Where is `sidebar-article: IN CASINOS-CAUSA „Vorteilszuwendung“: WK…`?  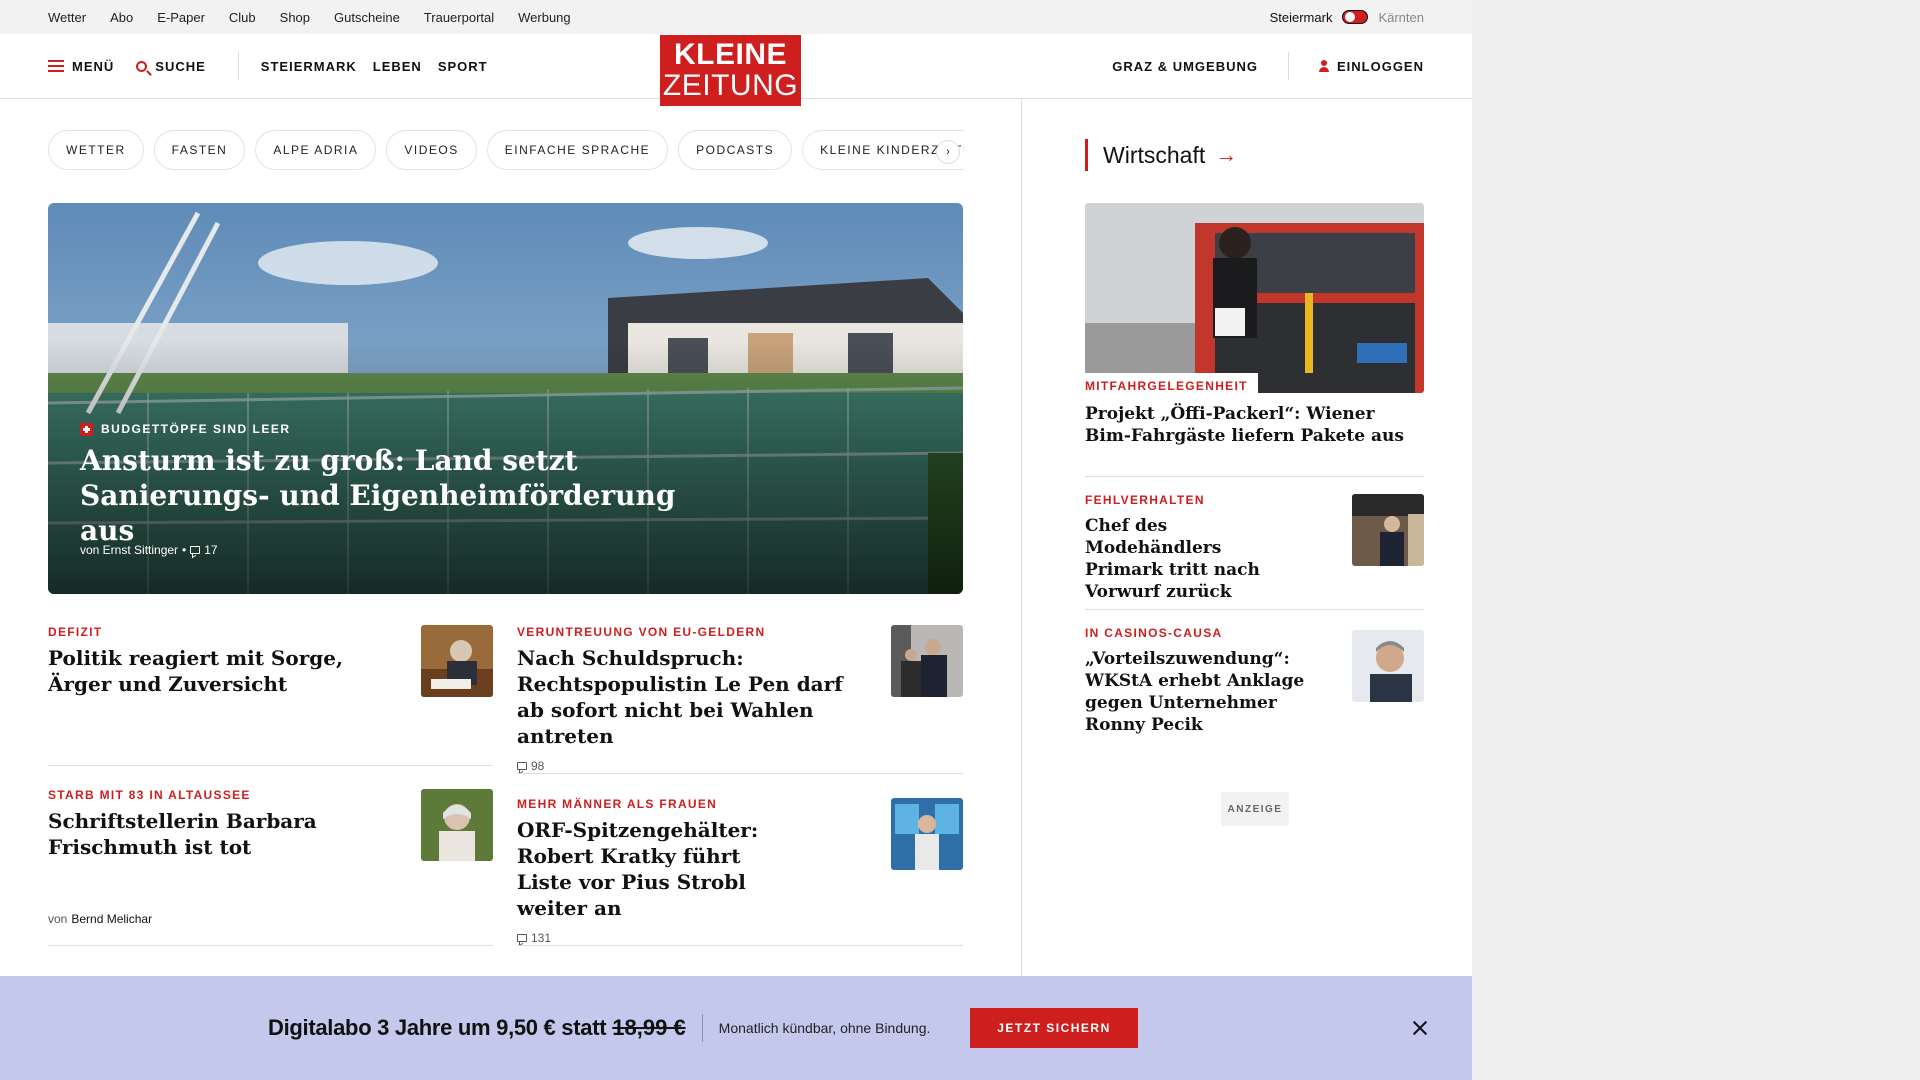 sidebar-article: IN CASINOS-CAUSA „Vorteilszuwendung“: WK… is located at coordinates (1254, 680).